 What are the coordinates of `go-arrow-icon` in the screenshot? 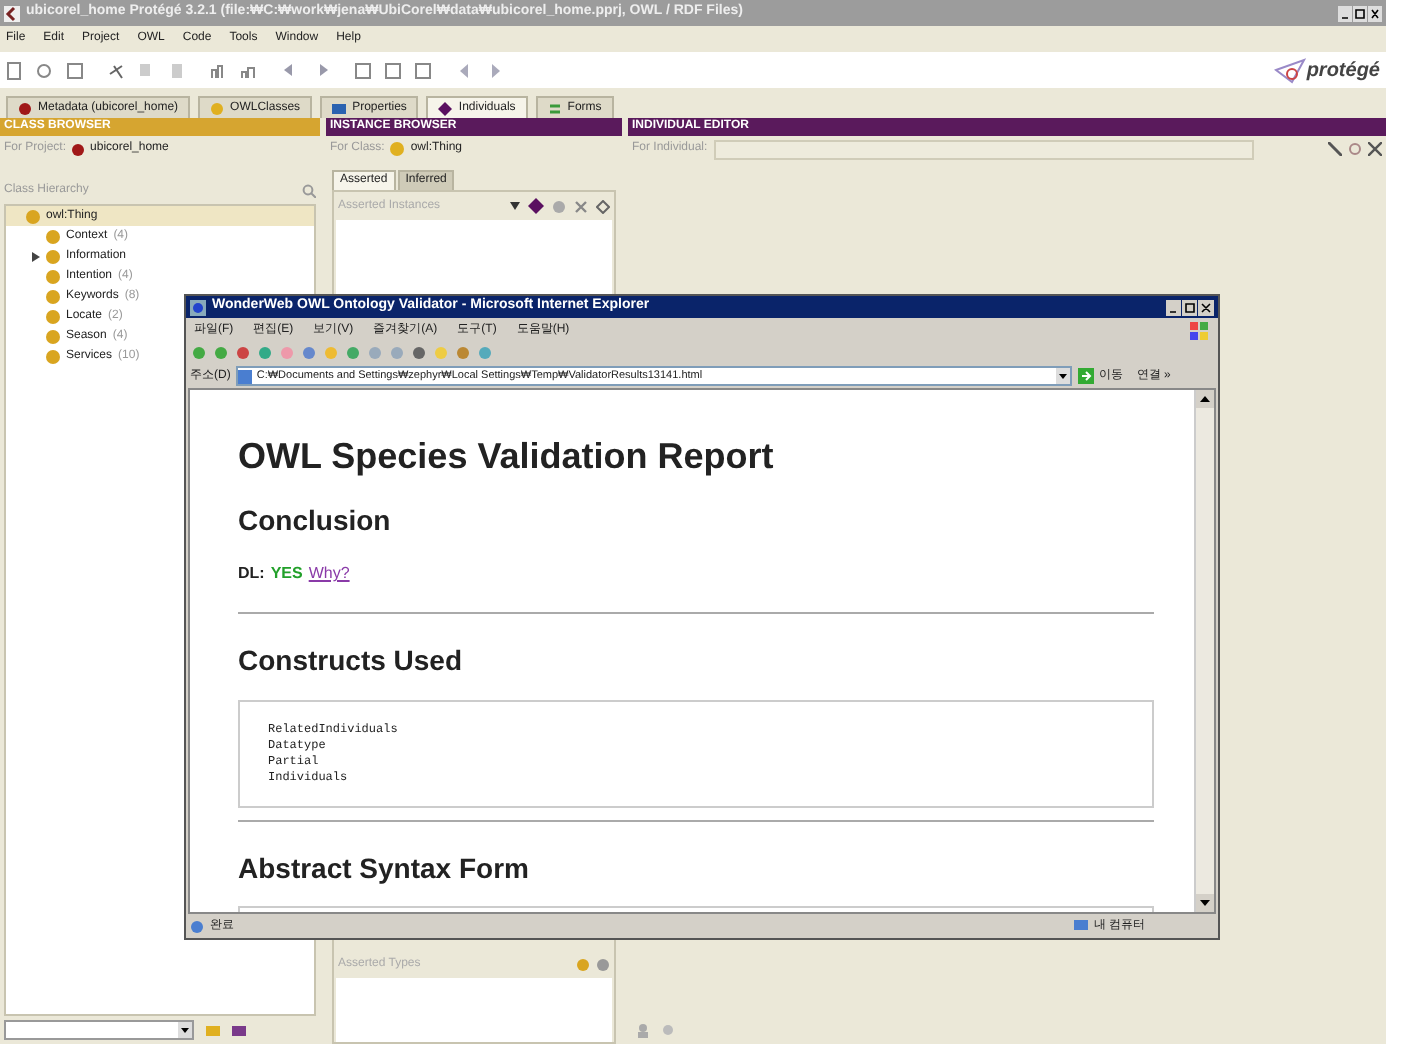 It's located at (1086, 376).